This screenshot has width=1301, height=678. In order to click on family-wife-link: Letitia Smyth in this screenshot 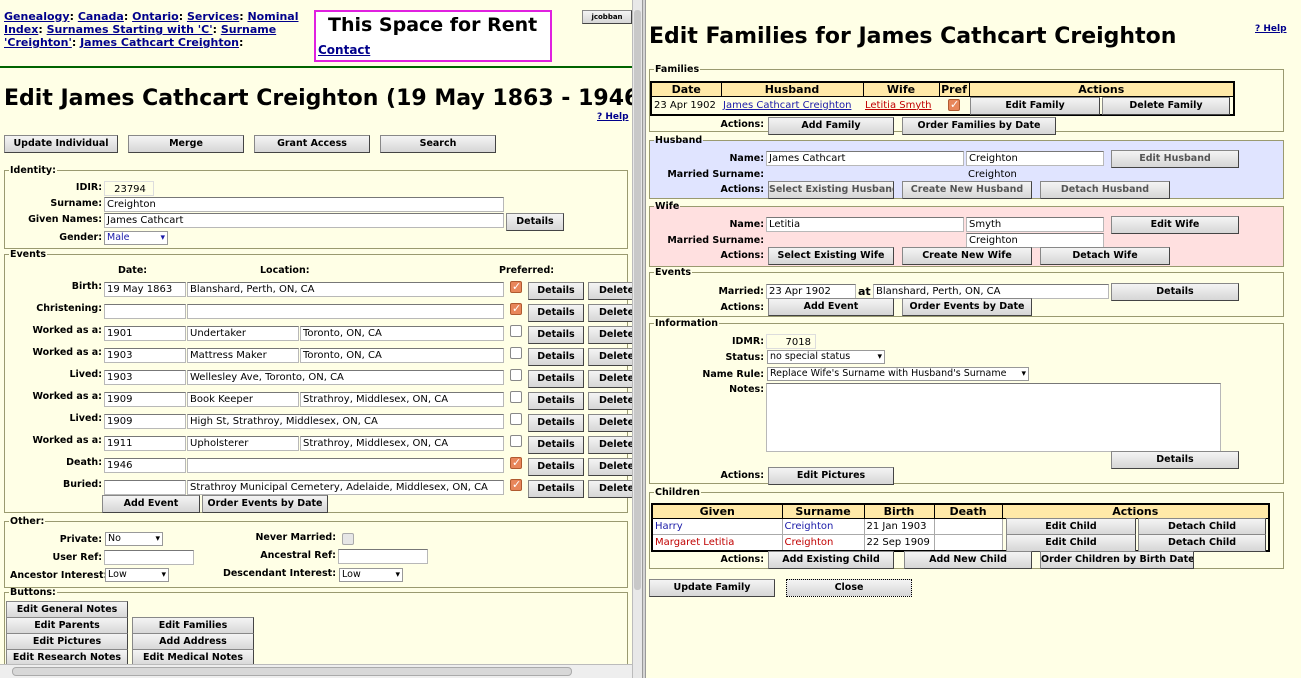, I will do `click(898, 105)`.